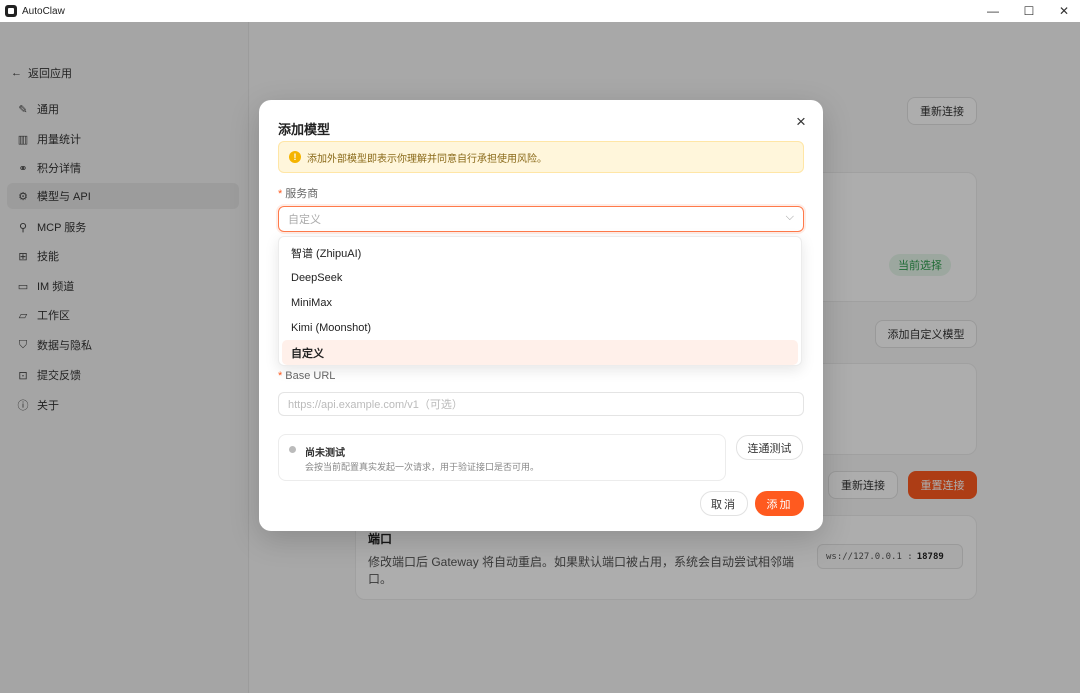  What do you see at coordinates (541, 219) in the screenshot?
I see `provider-select: 自定义 ⌵` at bounding box center [541, 219].